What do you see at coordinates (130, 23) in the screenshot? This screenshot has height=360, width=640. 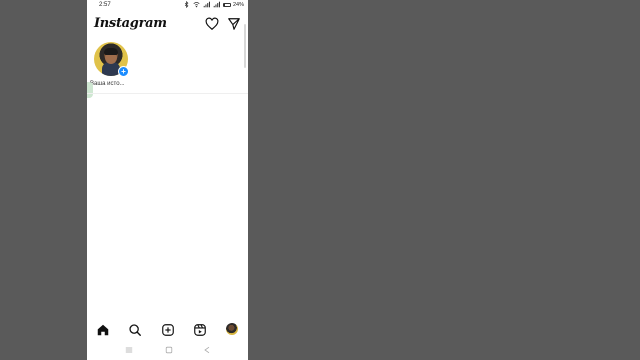 I see `instagram-logo: Instagram` at bounding box center [130, 23].